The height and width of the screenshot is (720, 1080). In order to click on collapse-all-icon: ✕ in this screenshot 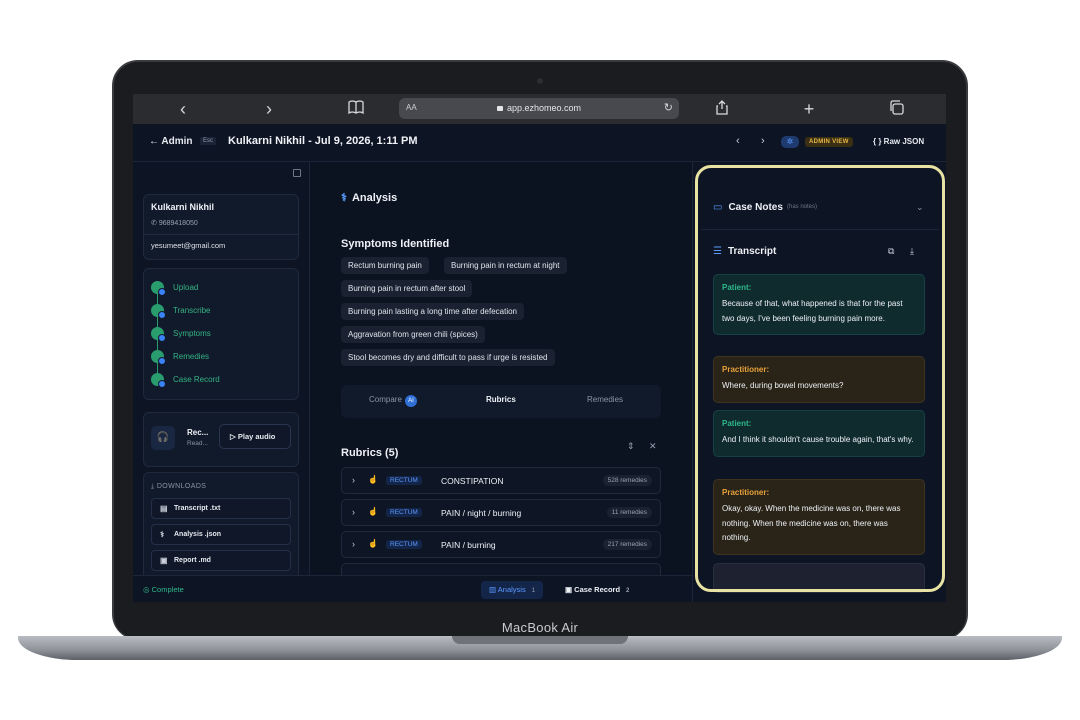, I will do `click(653, 446)`.